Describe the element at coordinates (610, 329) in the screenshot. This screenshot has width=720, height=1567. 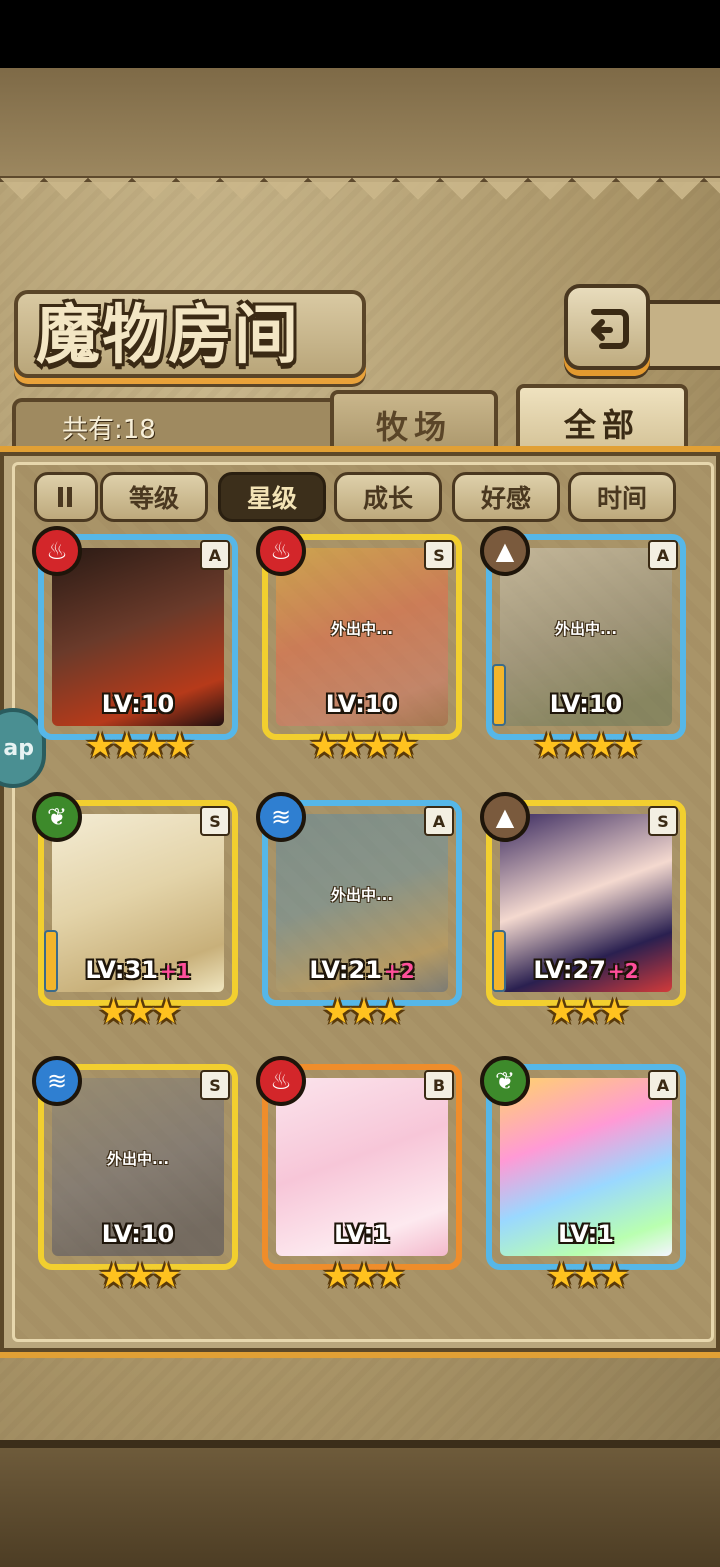
I see `return-icon` at that location.